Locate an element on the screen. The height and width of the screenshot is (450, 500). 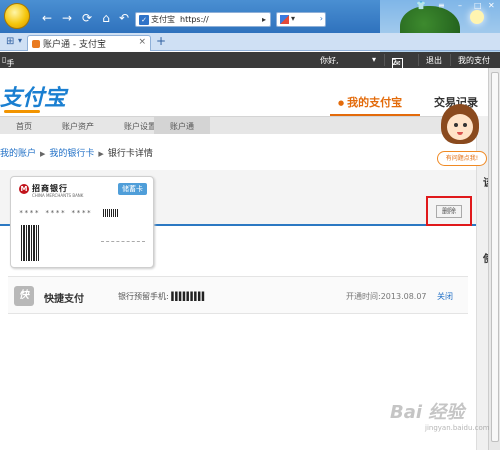
home-icon: ⌂ is located at coordinates (106, 18).